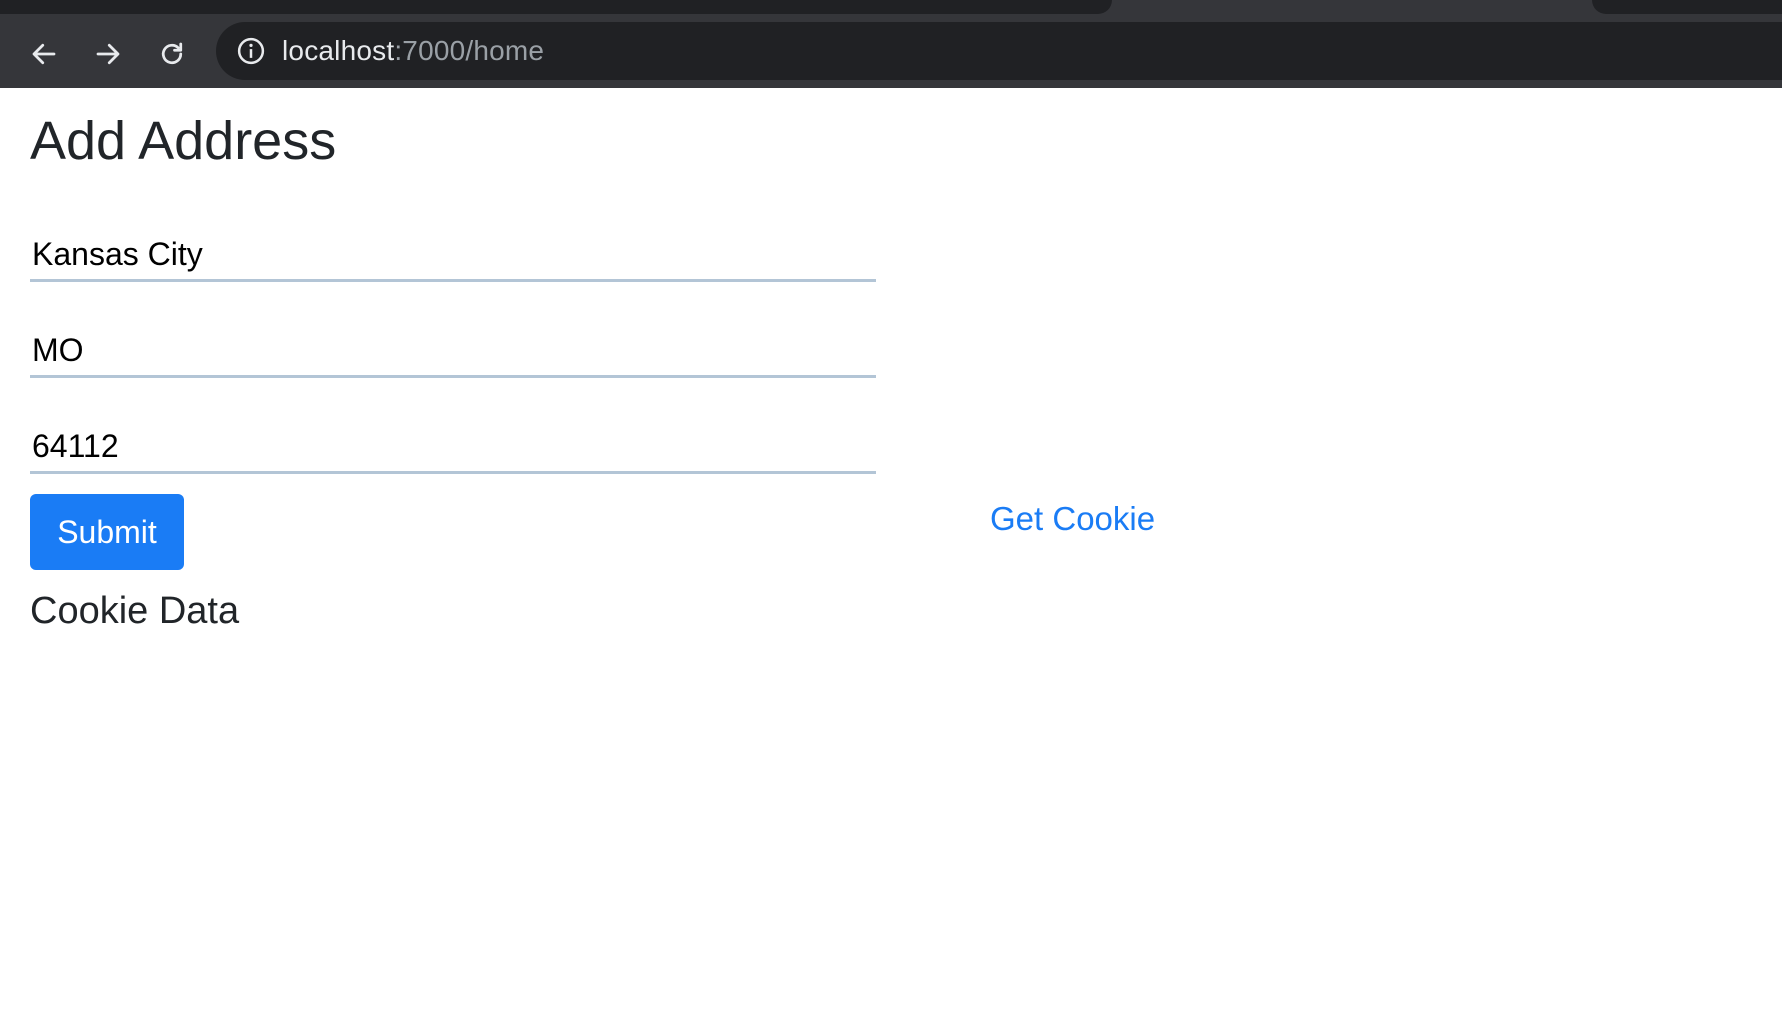 This screenshot has width=1782, height=1022. I want to click on url-path: :7000/home, so click(469, 50).